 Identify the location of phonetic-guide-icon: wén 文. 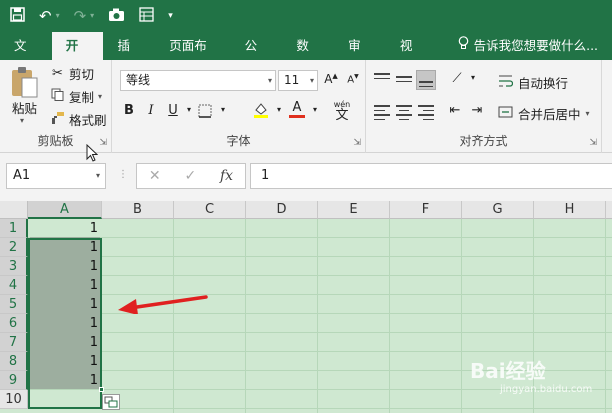
(342, 111).